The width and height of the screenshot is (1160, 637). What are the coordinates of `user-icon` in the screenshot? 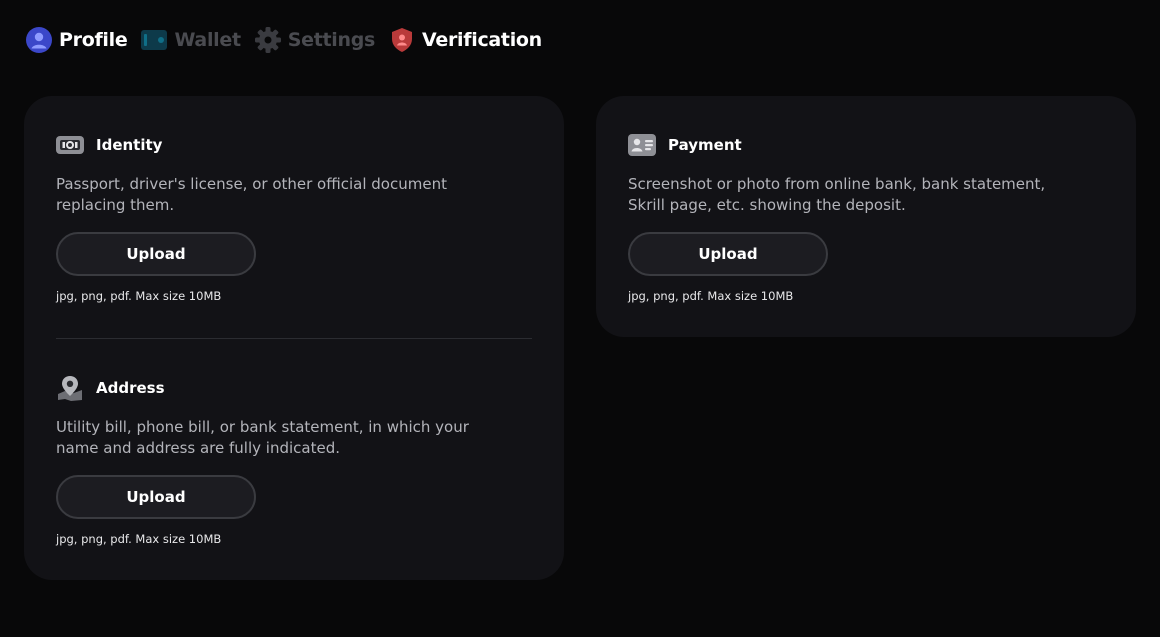 It's located at (39, 40).